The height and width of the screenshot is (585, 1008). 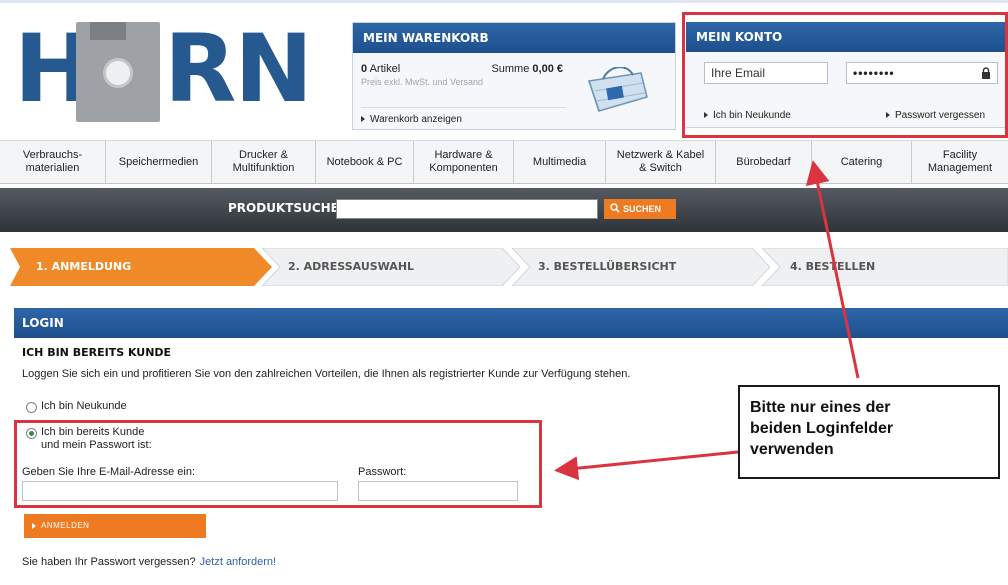 I want to click on nav-item-verbrauchsmaterialien: Verbrauchs- materialien, so click(x=53, y=162).